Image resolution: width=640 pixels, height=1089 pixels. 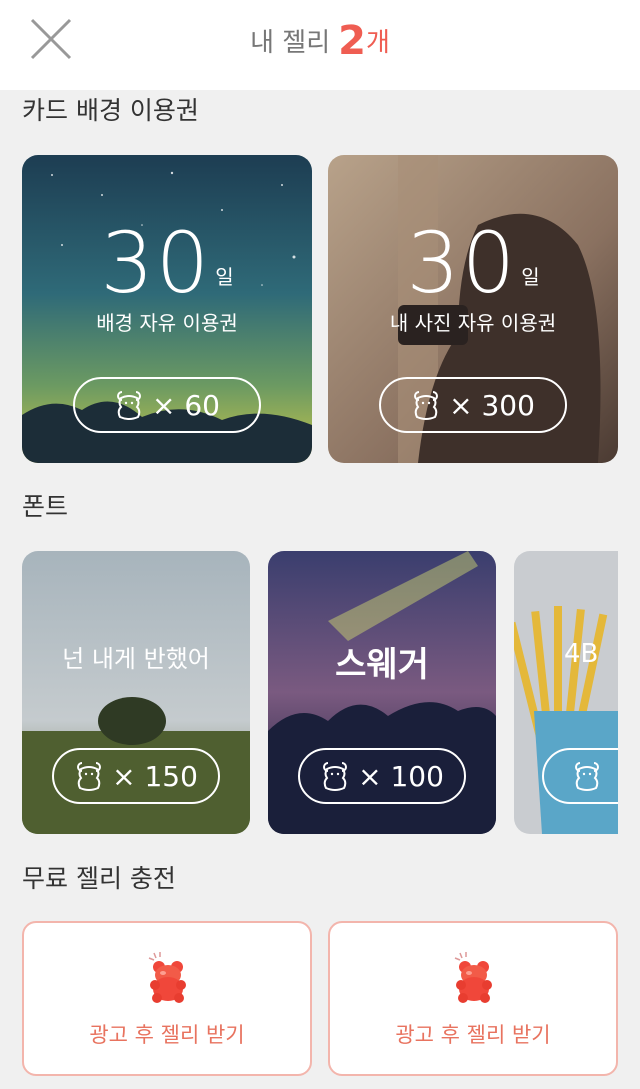 I want to click on font-card-handwriting: 넌 내게 반했어 × 150, so click(x=136, y=692).